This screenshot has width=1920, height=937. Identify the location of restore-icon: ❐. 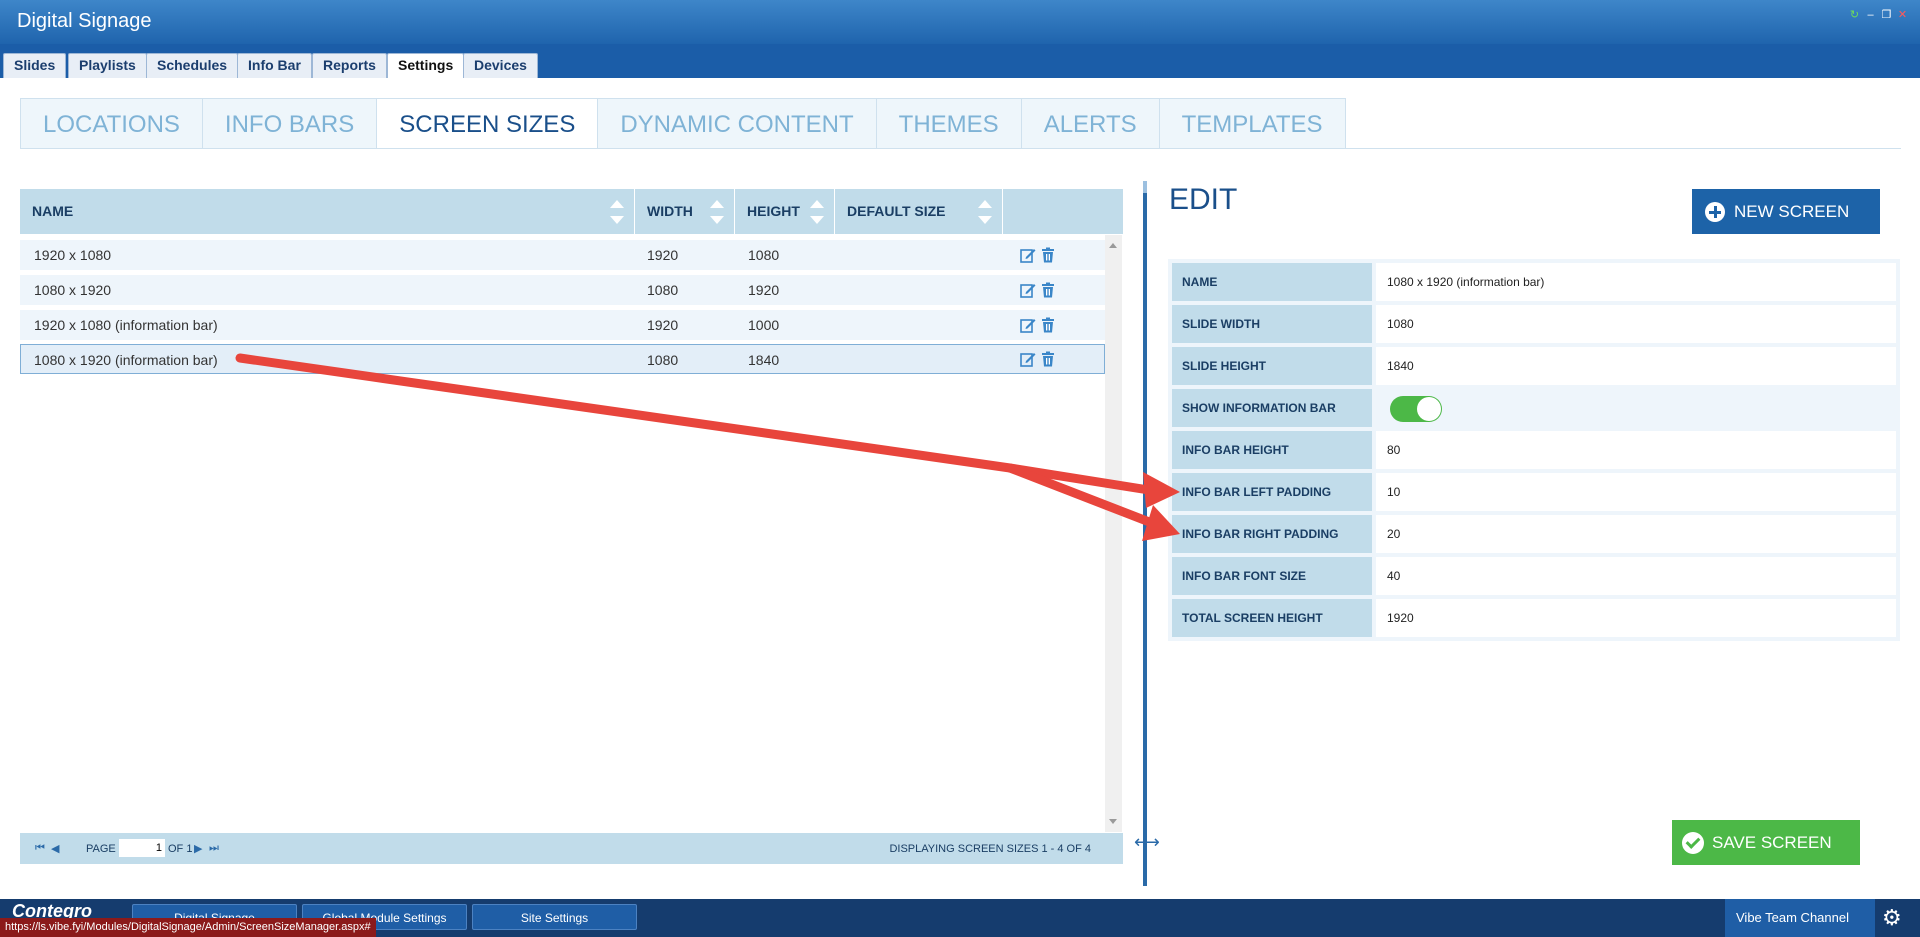
(1886, 15).